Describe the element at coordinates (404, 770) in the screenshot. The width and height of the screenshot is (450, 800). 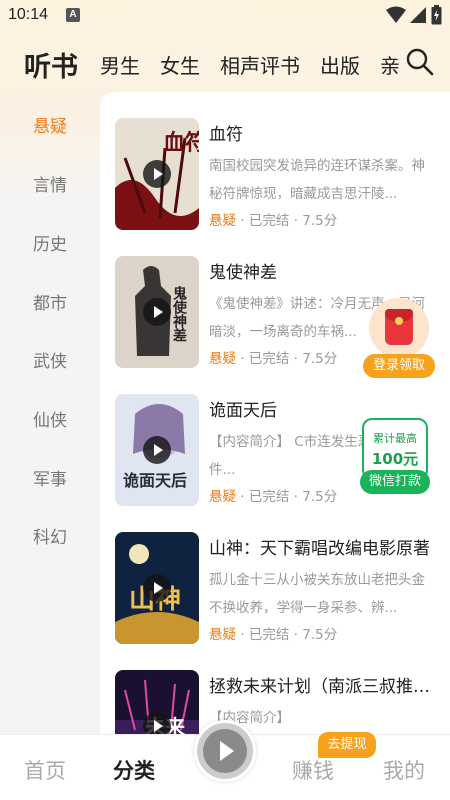
I see `nav-mine: 我的` at that location.